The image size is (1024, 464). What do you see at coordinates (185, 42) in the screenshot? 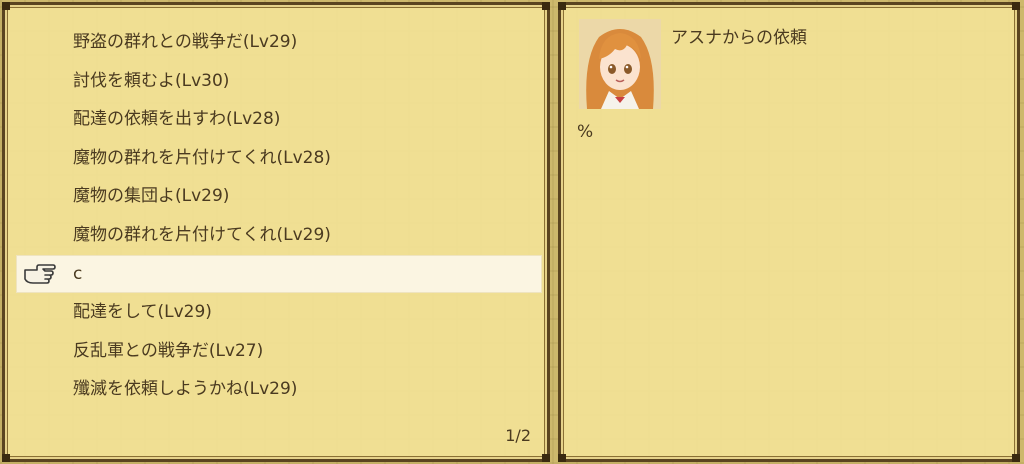
I see `quest-item-label: 野盗の群れとの戦争だ(Lv29)` at bounding box center [185, 42].